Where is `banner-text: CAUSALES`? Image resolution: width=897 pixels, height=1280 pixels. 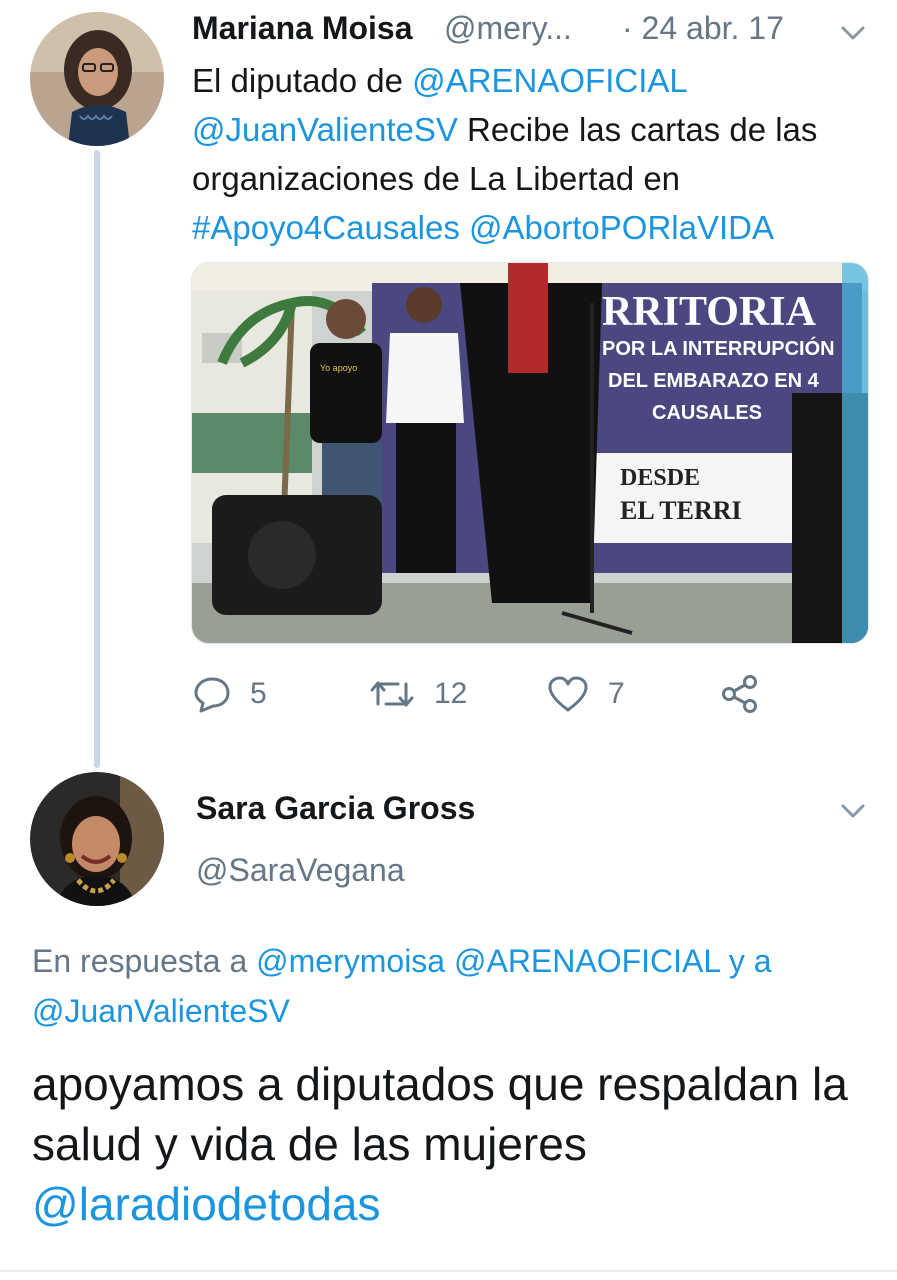
banner-text: CAUSALES is located at coordinates (707, 413).